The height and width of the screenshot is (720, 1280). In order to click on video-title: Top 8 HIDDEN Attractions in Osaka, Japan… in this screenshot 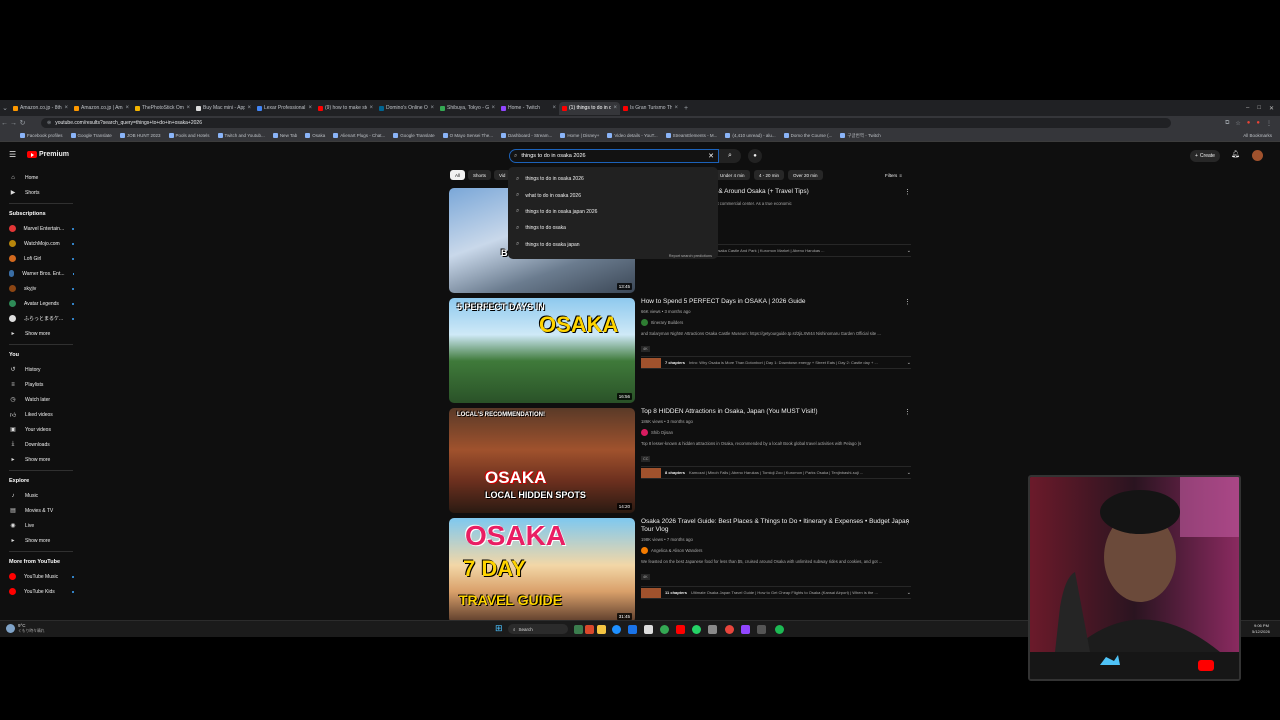, I will do `click(776, 412)`.